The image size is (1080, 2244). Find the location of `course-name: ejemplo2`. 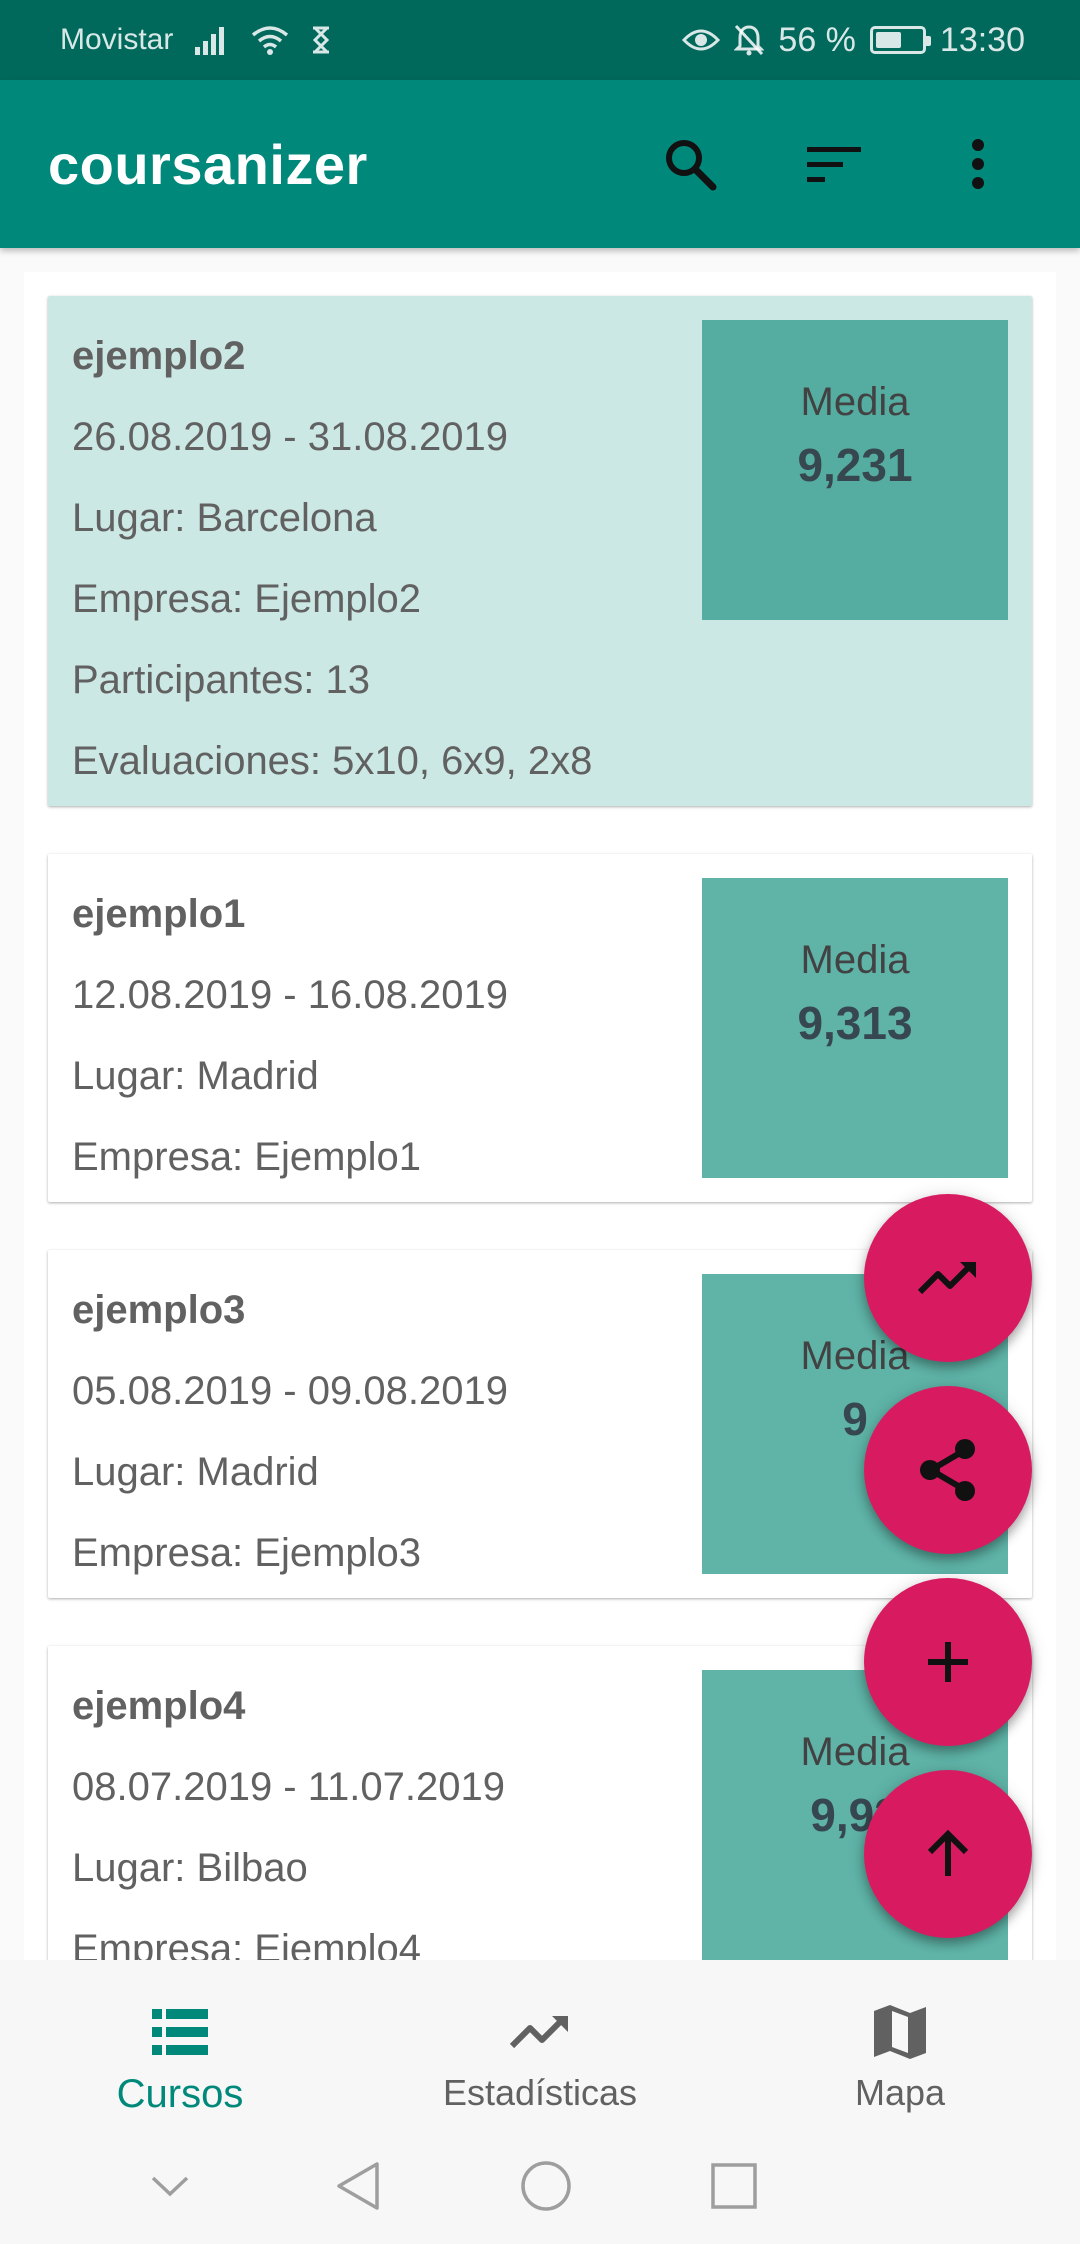

course-name: ejemplo2 is located at coordinates (159, 356).